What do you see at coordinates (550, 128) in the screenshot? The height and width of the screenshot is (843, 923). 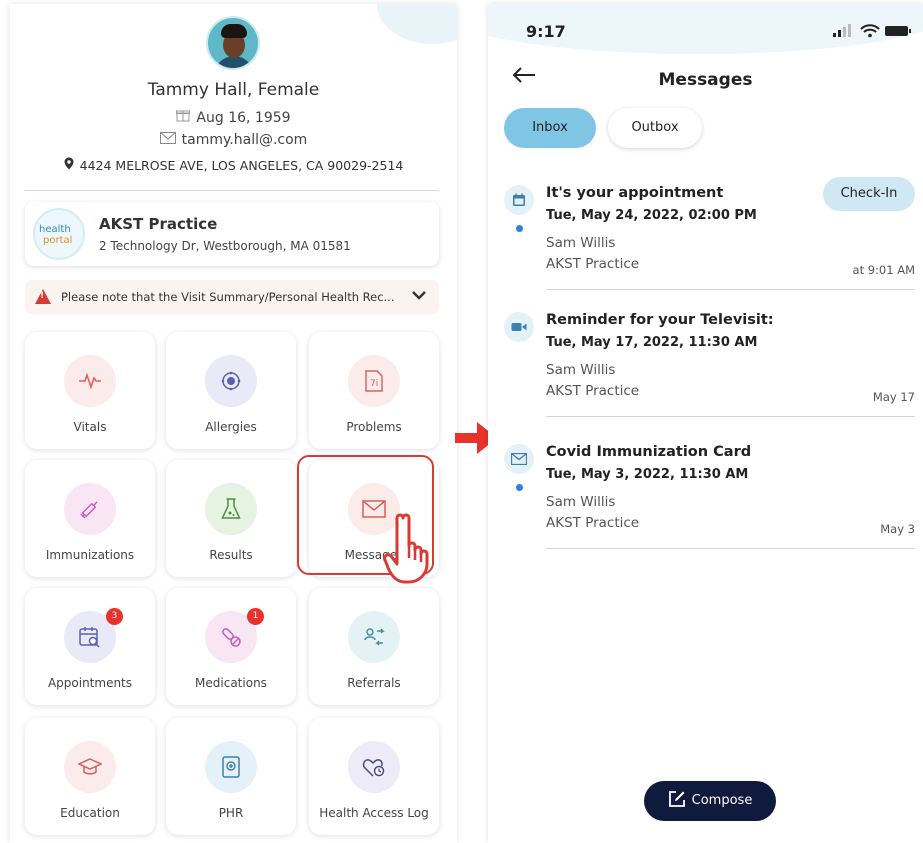 I see `tab-inbox: Inbox` at bounding box center [550, 128].